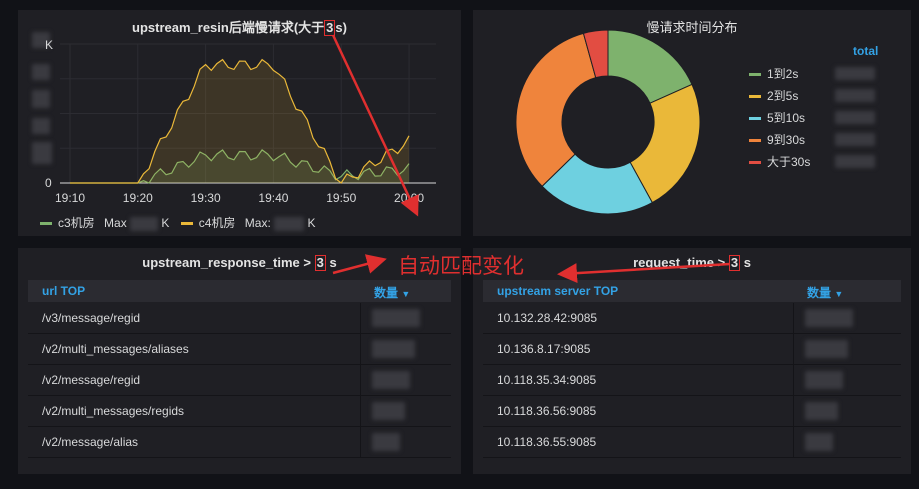 This screenshot has width=919, height=489. Describe the element at coordinates (46, 224) in the screenshot. I see `legend-swatch-c3` at that location.